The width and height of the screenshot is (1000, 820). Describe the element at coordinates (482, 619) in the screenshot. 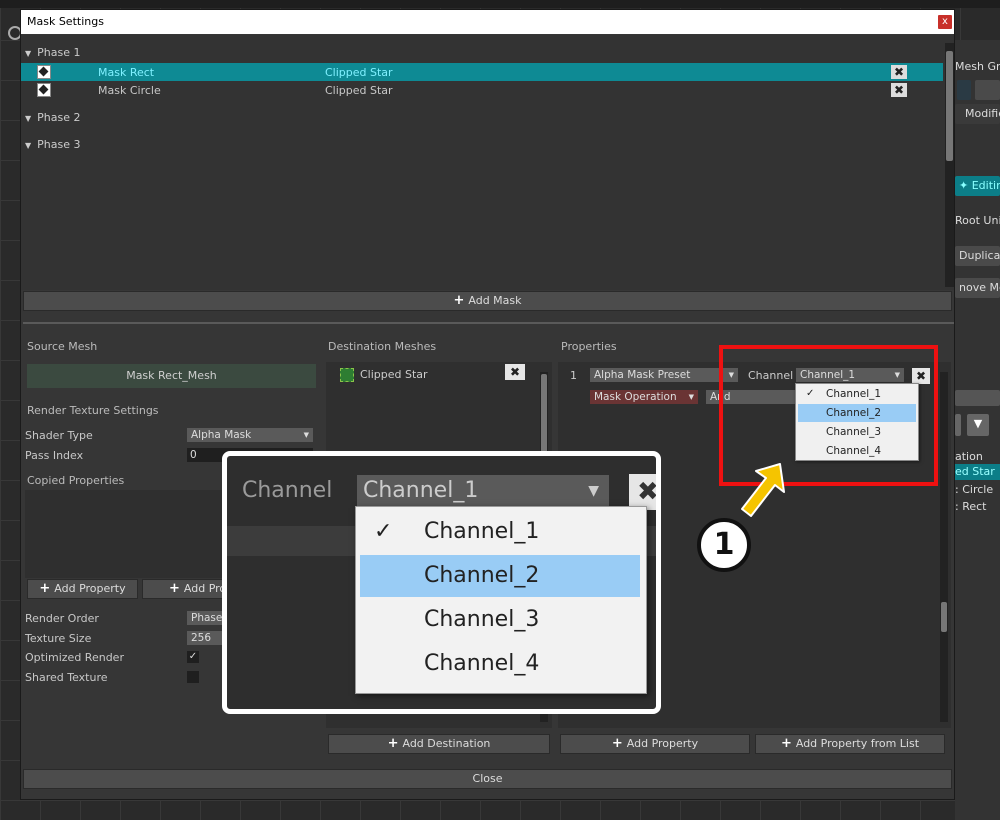

I see `zoom-channel-option-label: Channel_3` at that location.